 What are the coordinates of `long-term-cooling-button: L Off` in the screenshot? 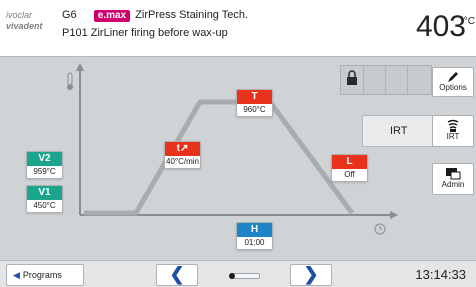 It's located at (349, 168).